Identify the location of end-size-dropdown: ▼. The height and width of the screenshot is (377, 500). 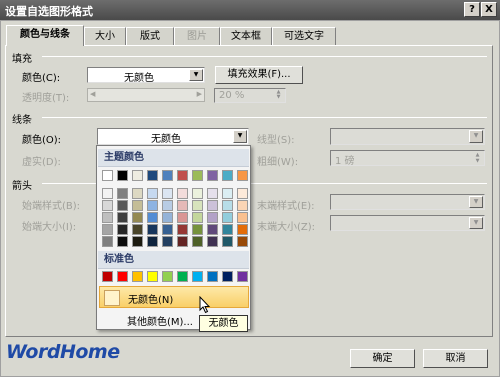
(407, 223).